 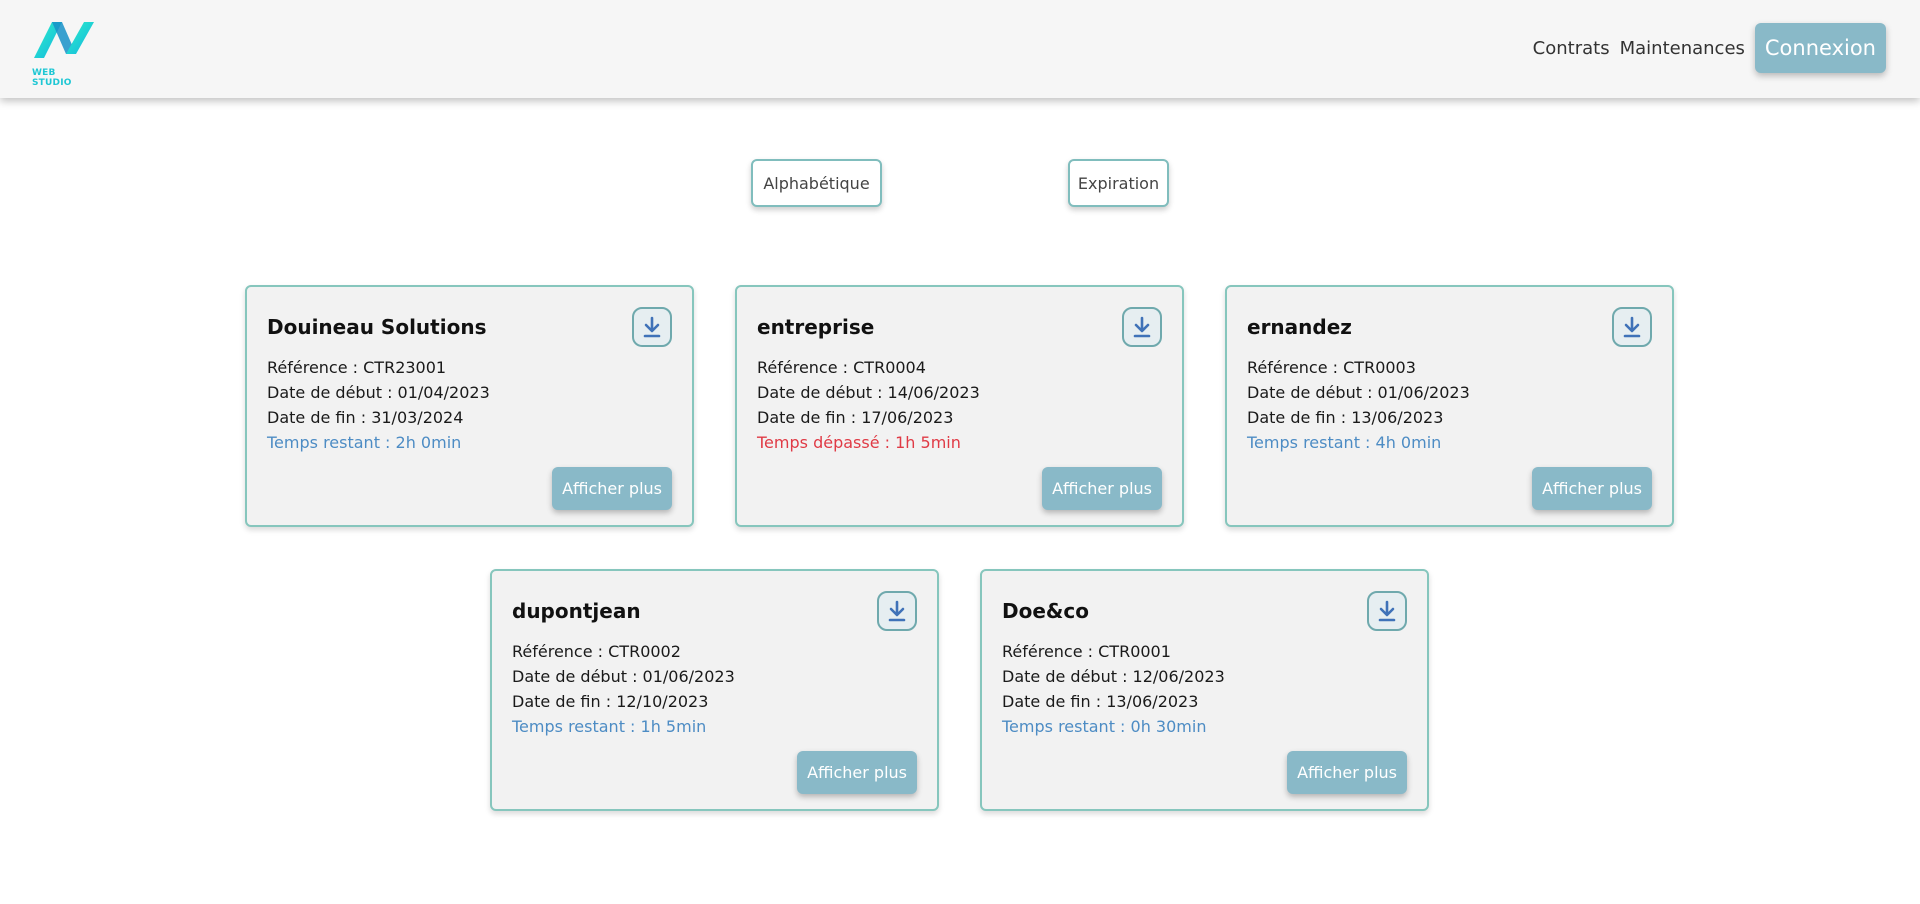 I want to click on card-start-date: Date de début : 01/04/2023, so click(x=378, y=392).